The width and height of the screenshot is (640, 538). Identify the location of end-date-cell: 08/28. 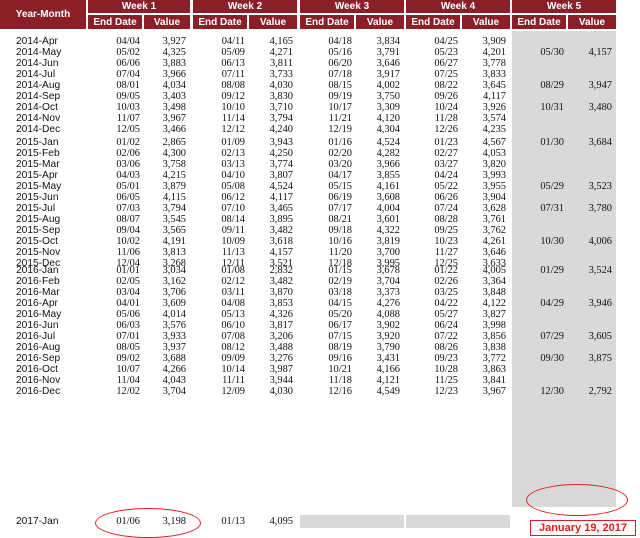
(446, 219).